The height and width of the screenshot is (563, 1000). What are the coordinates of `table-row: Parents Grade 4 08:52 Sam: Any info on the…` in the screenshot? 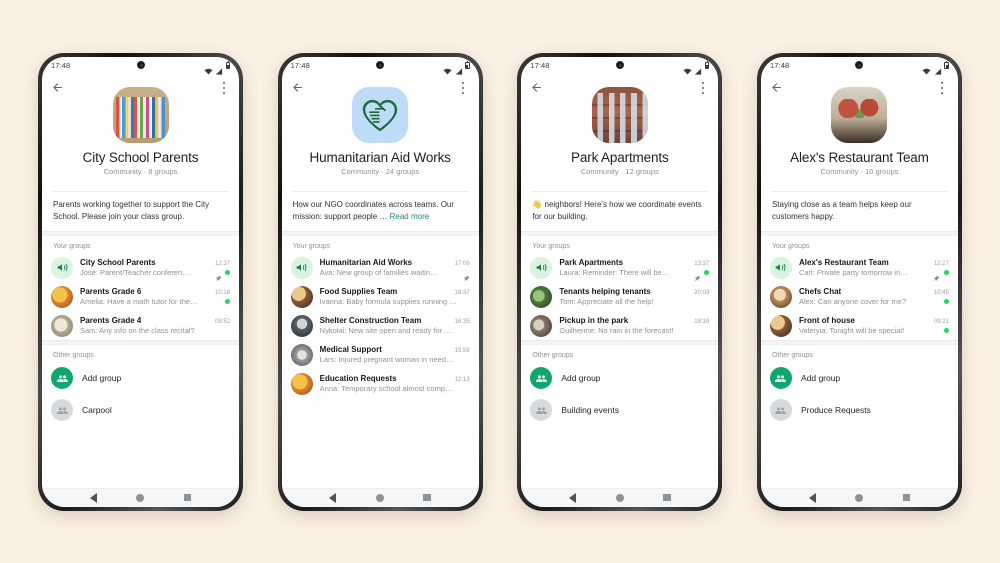 It's located at (140, 325).